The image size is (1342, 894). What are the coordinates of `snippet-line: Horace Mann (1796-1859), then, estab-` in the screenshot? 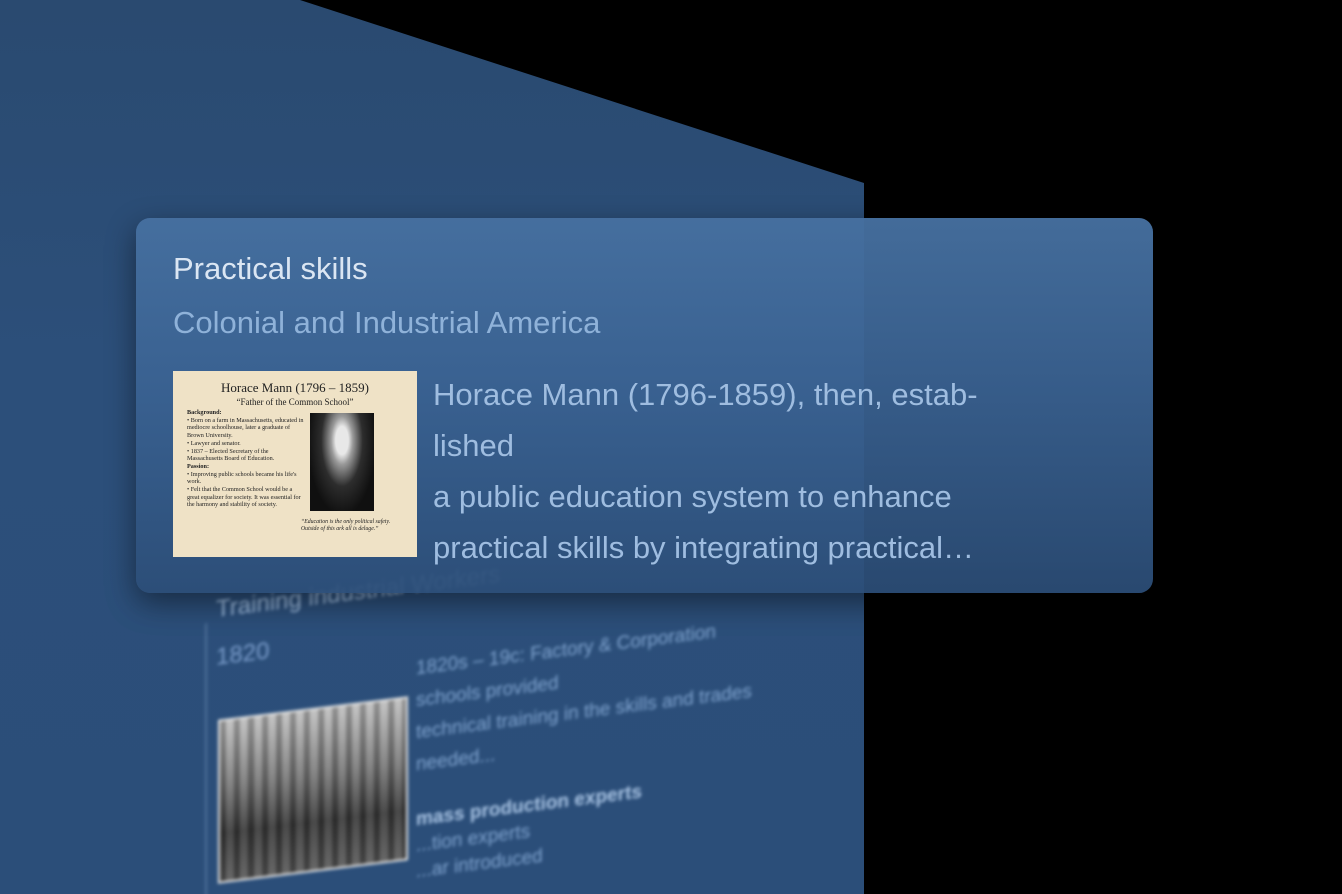 It's located at (705, 394).